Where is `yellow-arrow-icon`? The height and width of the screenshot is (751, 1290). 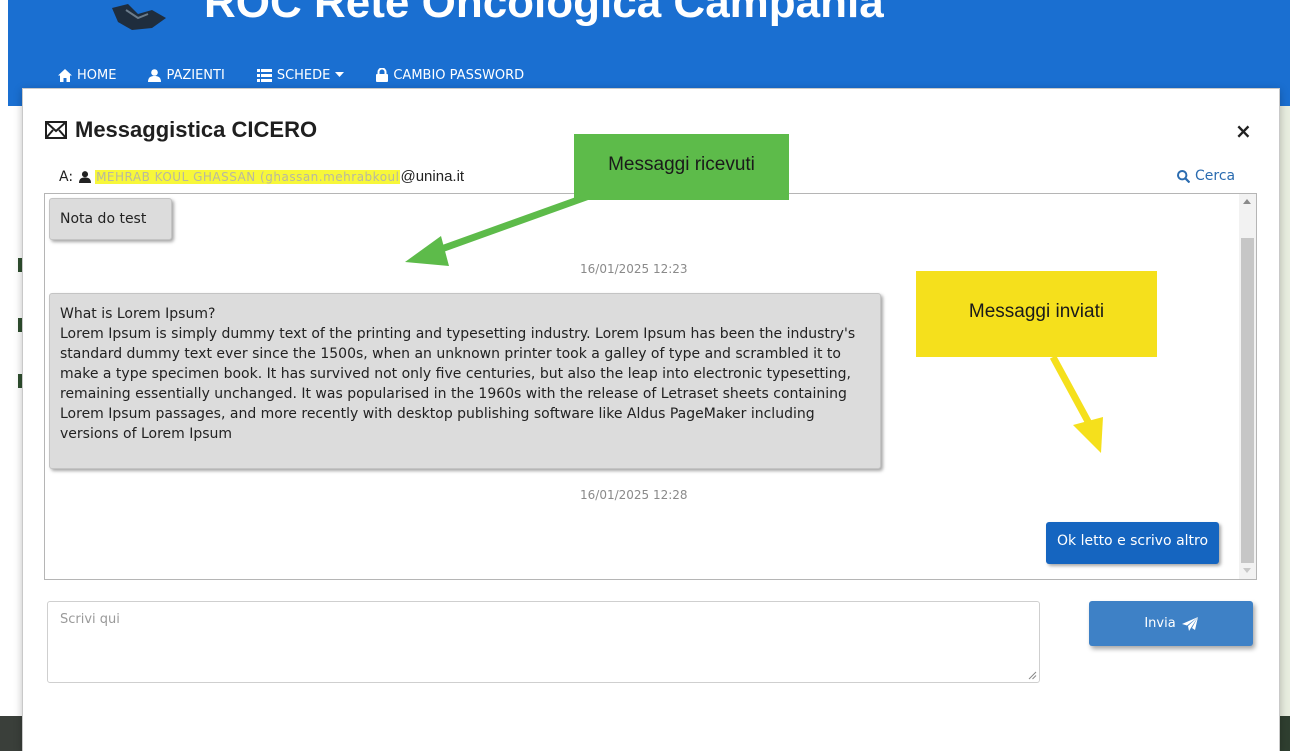 yellow-arrow-icon is located at coordinates (1076, 404).